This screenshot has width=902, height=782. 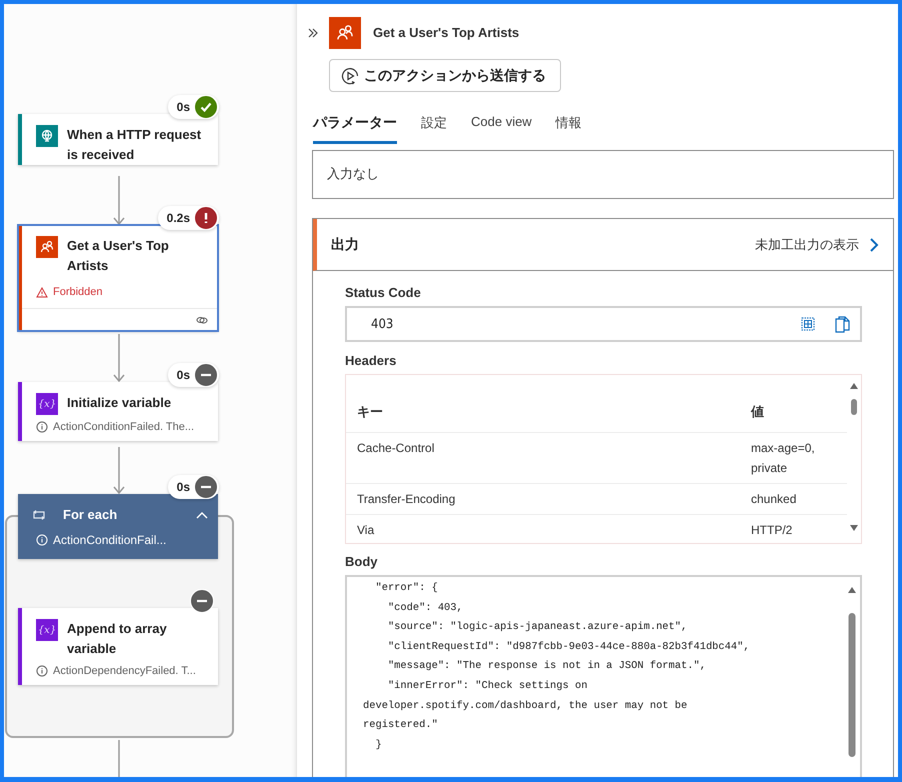 I want to click on tab: 設定, so click(x=434, y=129).